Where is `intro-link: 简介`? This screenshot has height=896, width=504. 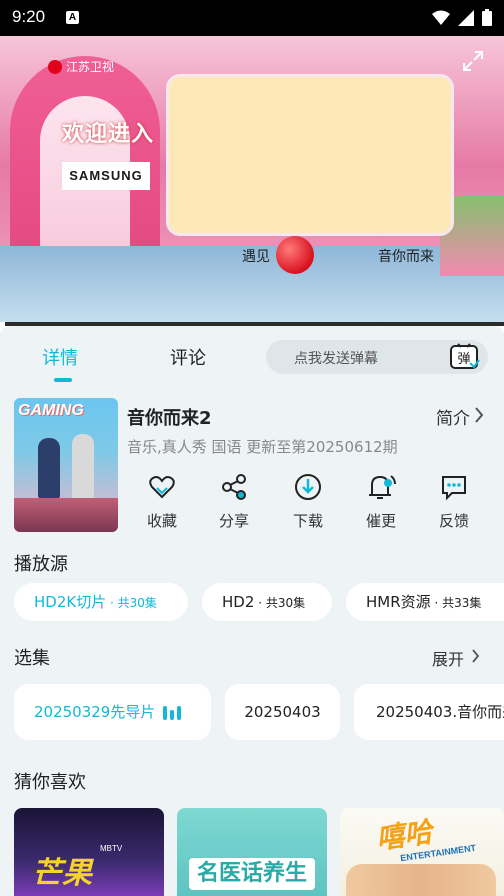 intro-link: 简介 is located at coordinates (453, 416).